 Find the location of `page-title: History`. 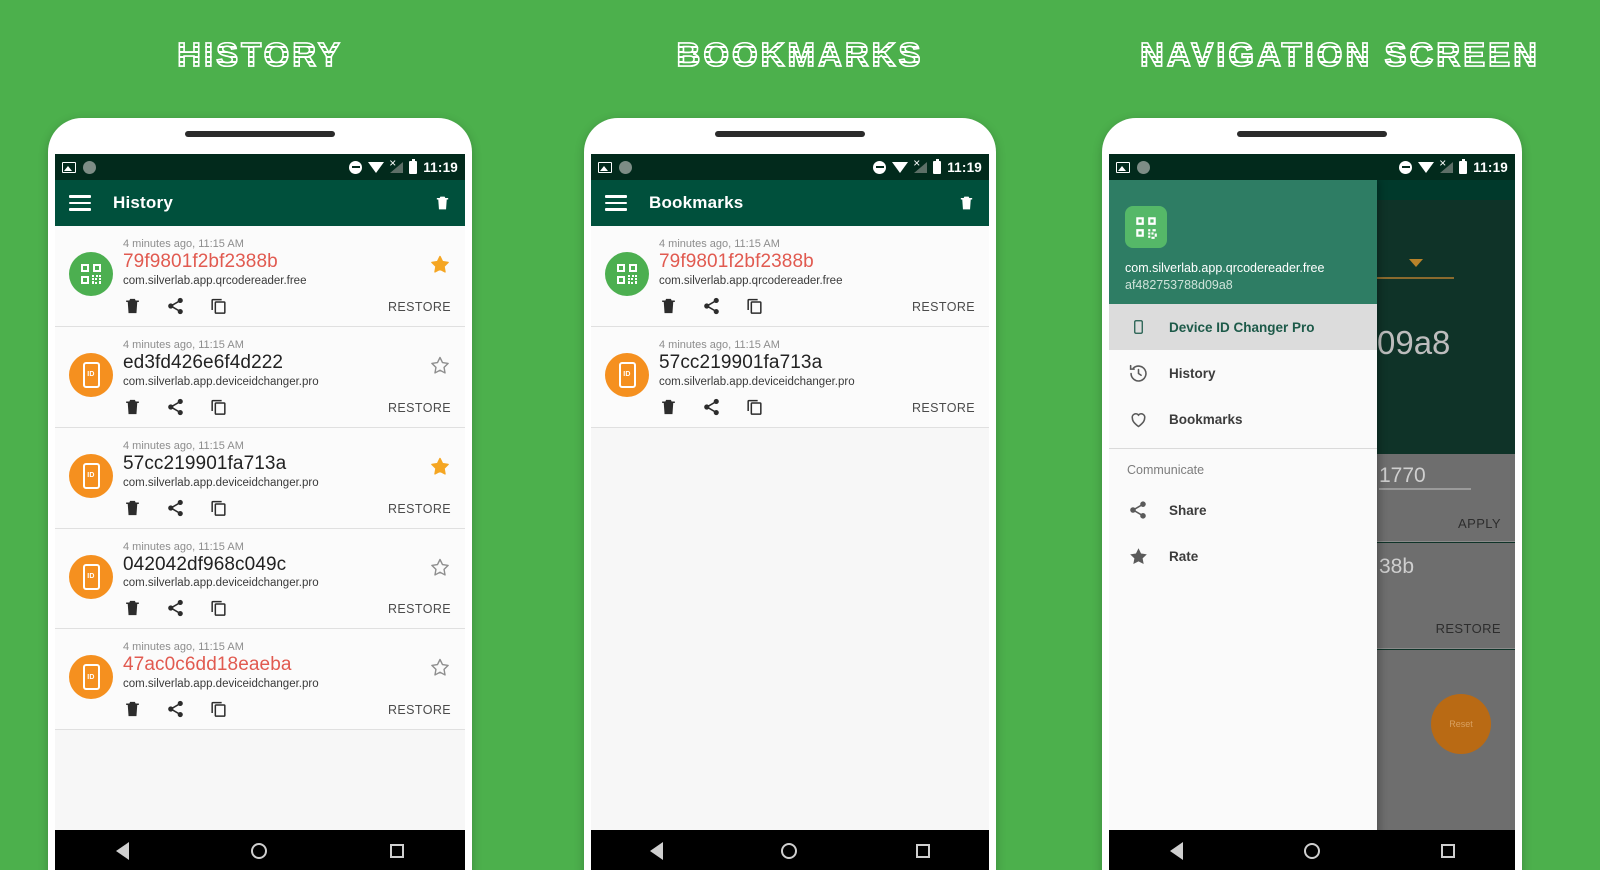

page-title: History is located at coordinates (143, 202).